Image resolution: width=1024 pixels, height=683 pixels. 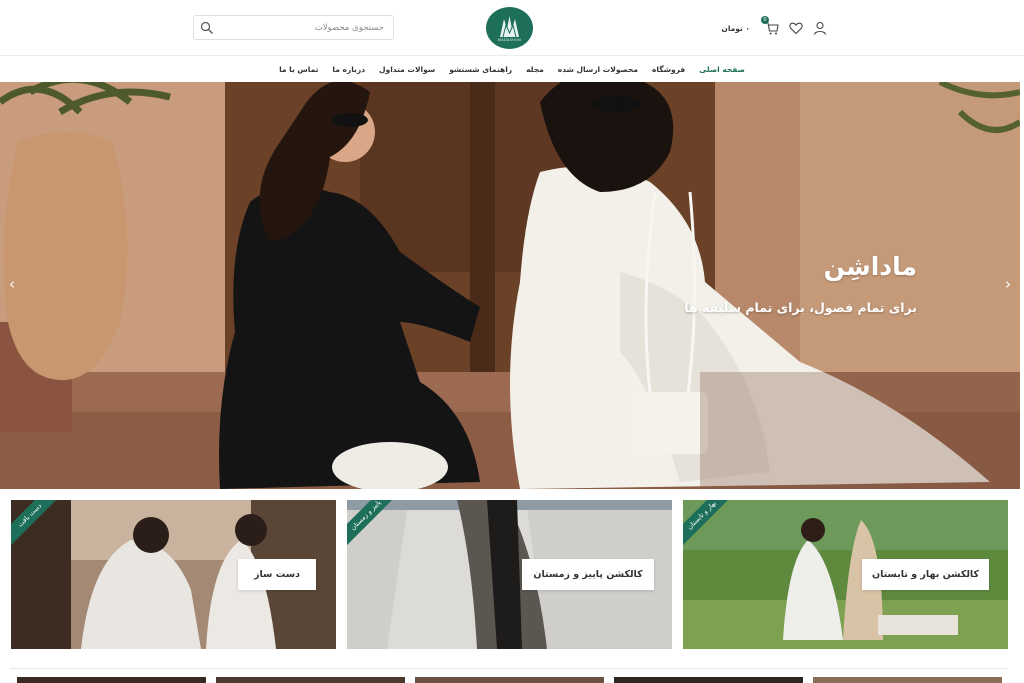 I want to click on search-box, so click(x=293, y=27).